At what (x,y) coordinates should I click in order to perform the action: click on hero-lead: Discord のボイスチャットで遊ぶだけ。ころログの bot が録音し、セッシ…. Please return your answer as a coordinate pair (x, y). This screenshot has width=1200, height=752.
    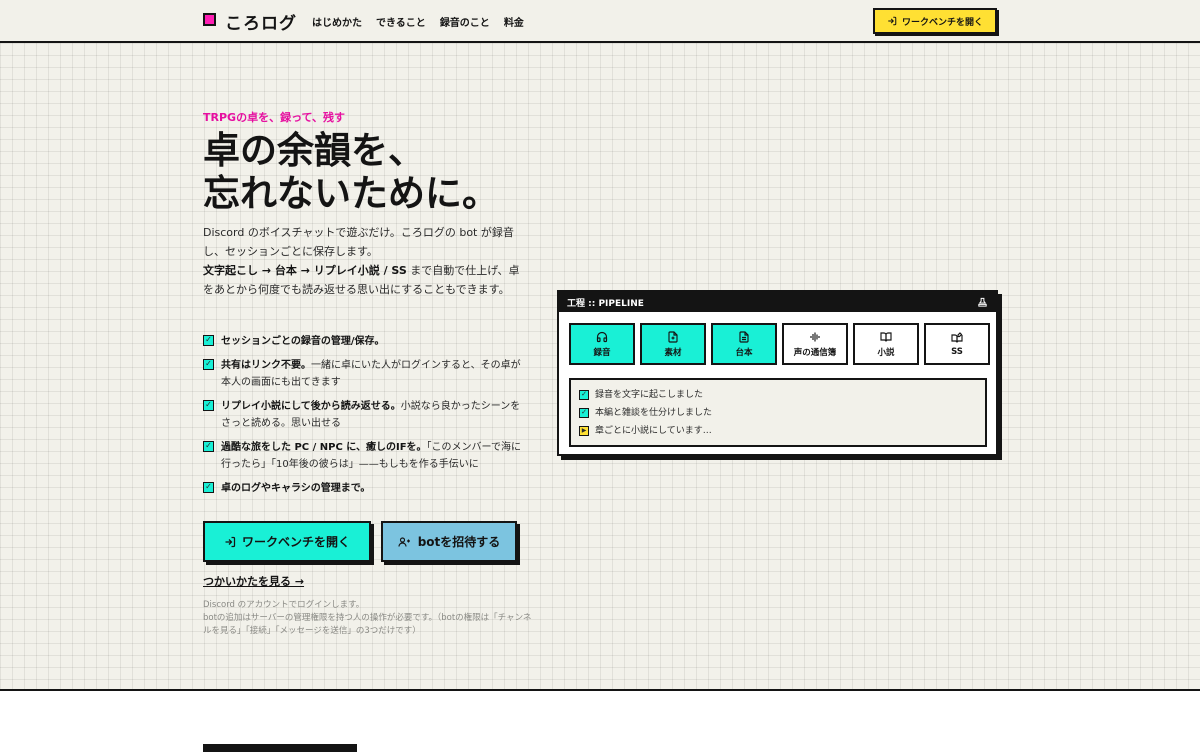
    Looking at the image, I should click on (365, 261).